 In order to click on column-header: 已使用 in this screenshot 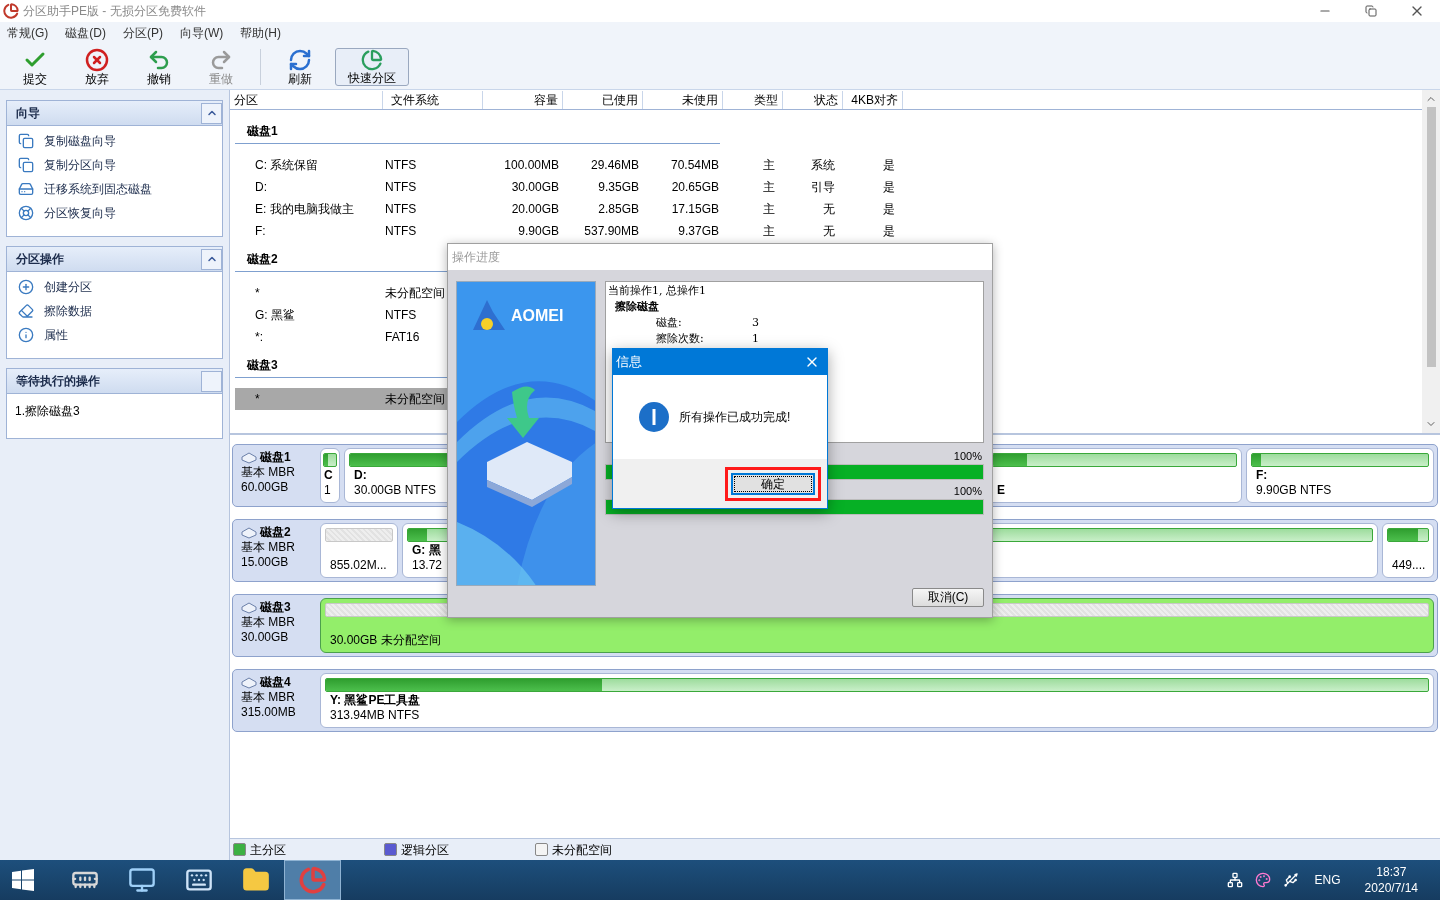, I will do `click(603, 100)`.